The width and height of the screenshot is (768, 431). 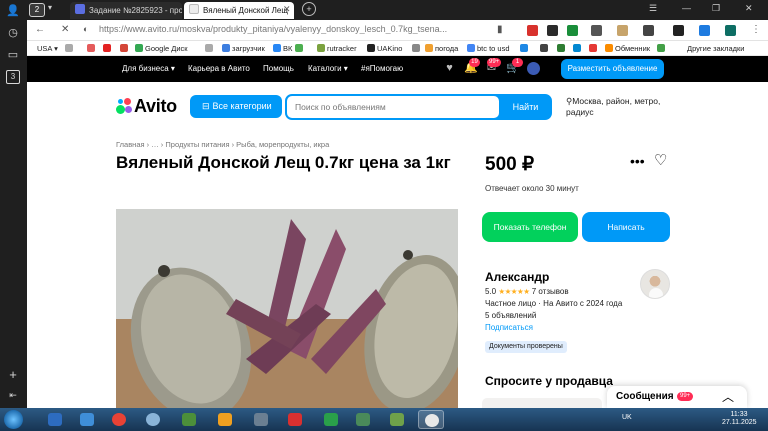 I want to click on vpn-icon, so click(x=572, y=30).